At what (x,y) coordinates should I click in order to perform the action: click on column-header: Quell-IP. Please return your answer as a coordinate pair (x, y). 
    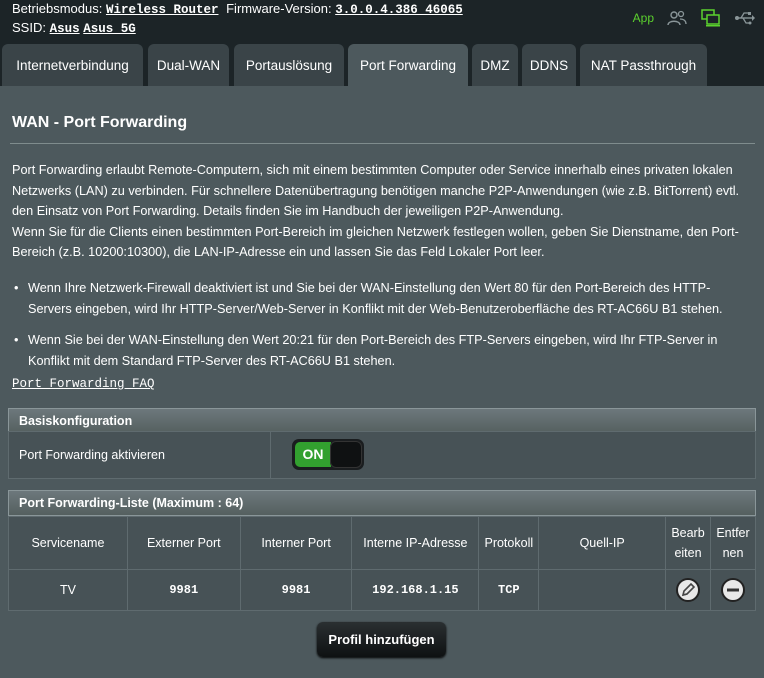
    Looking at the image, I should click on (602, 543).